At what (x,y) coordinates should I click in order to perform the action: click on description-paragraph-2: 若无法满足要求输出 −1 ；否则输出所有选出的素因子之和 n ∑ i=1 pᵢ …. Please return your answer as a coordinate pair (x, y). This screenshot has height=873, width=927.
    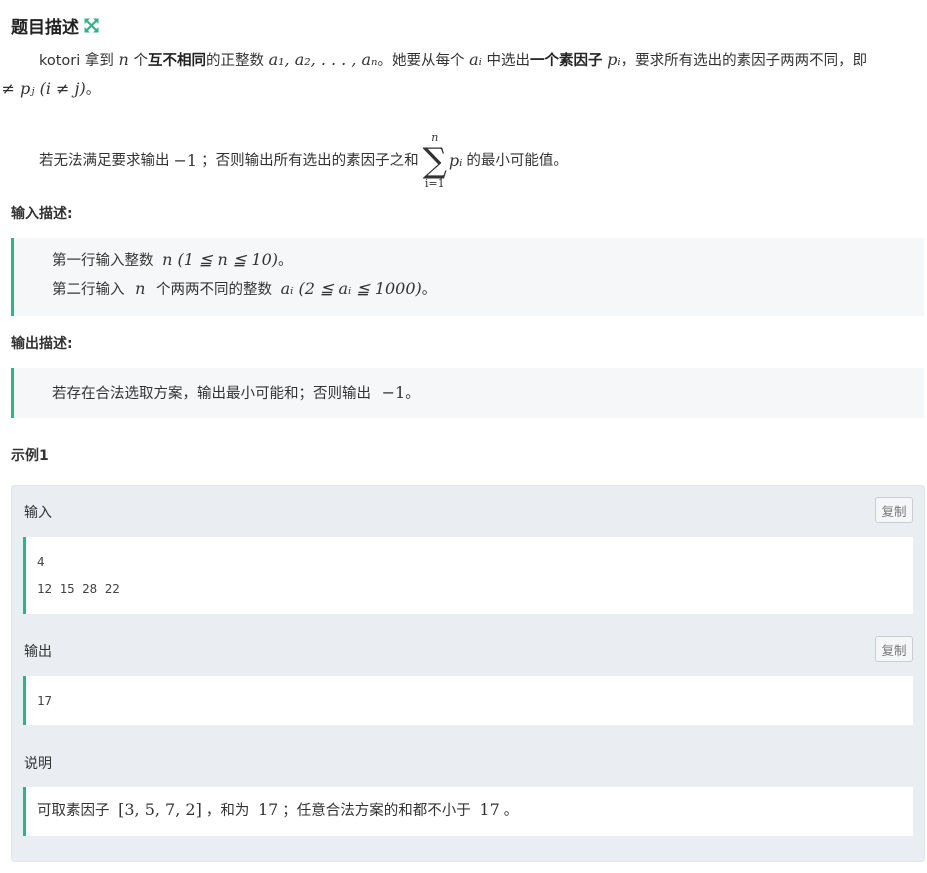
    Looking at the image, I should click on (483, 161).